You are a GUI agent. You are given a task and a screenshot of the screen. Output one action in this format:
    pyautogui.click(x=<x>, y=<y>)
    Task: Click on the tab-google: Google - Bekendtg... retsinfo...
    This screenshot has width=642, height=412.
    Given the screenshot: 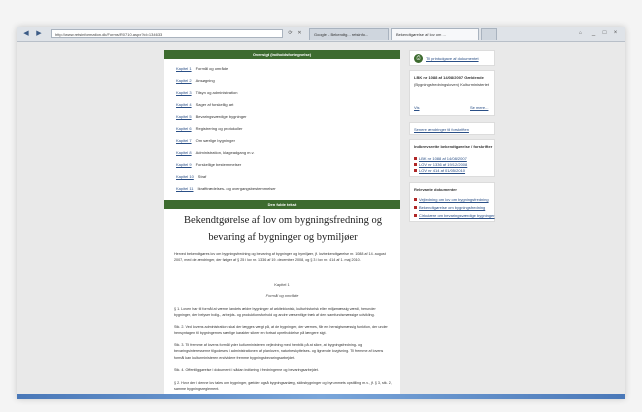 What is the action you would take?
    pyautogui.click(x=349, y=34)
    